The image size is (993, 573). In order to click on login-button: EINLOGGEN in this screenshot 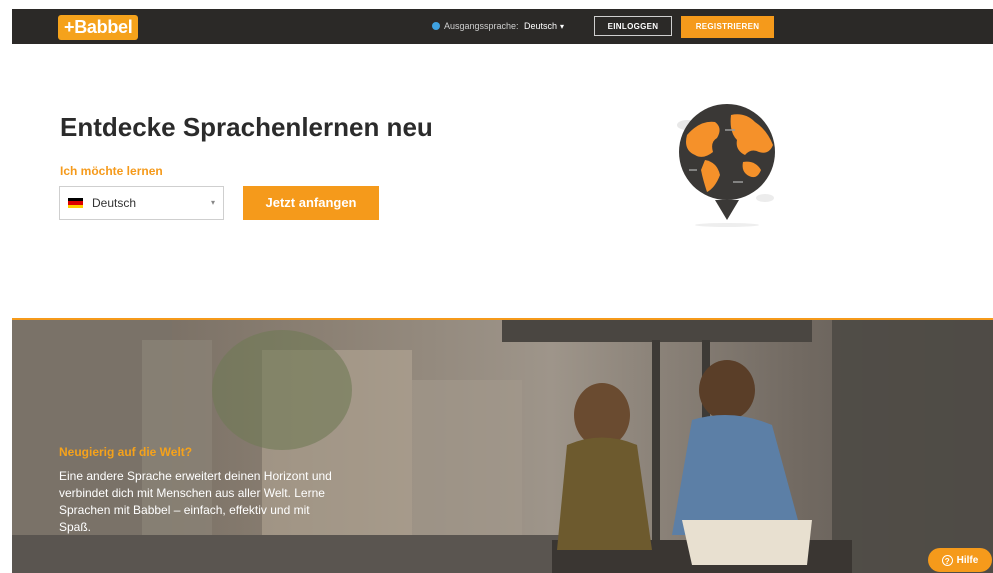, I will do `click(633, 26)`.